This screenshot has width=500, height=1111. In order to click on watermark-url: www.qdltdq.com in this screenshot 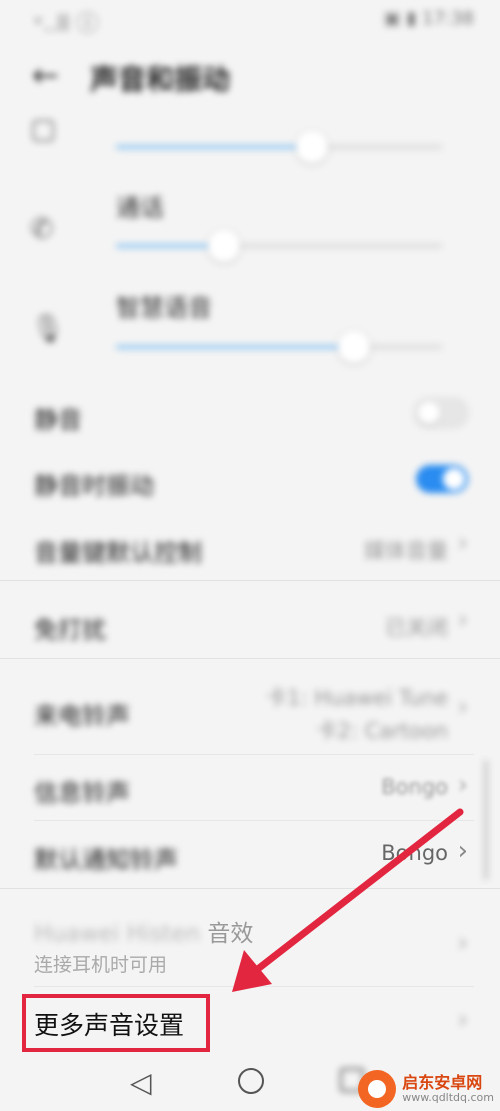, I will do `click(448, 1097)`.